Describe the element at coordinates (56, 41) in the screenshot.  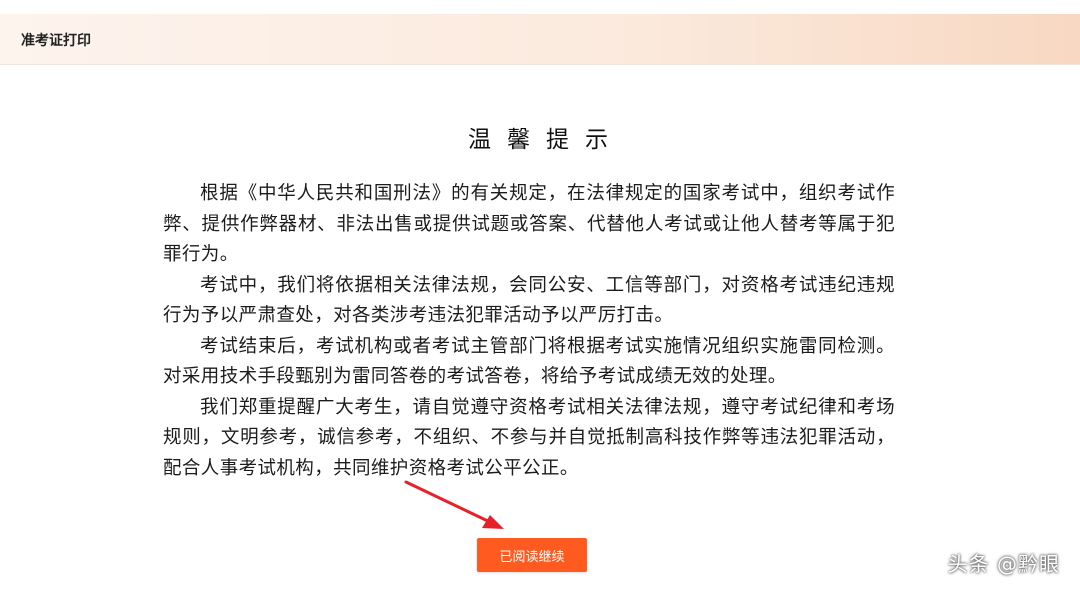
I see `page-title: 准考证打印` at that location.